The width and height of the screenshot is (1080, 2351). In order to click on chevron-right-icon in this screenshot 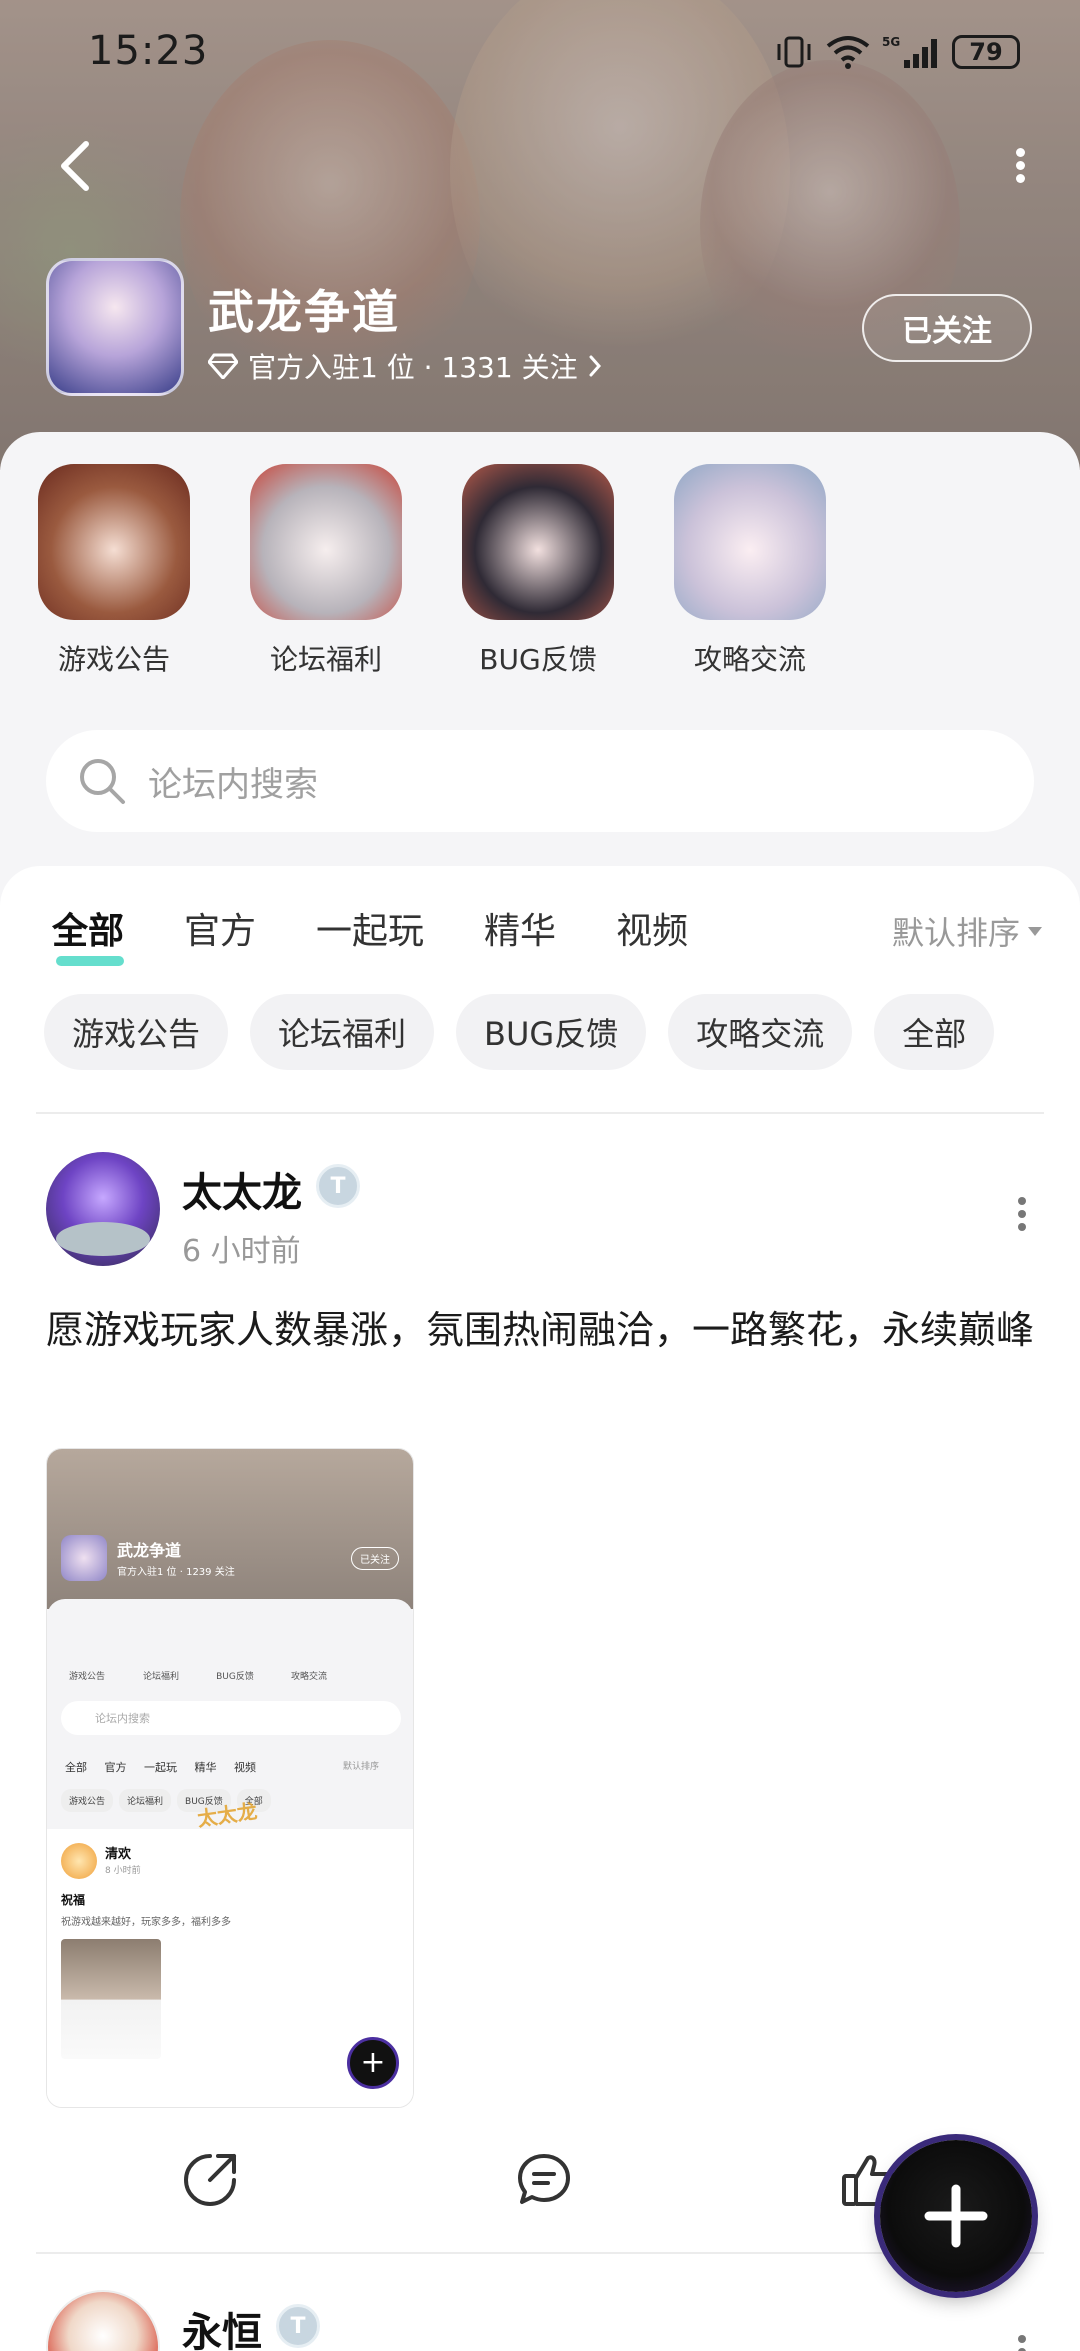, I will do `click(595, 366)`.